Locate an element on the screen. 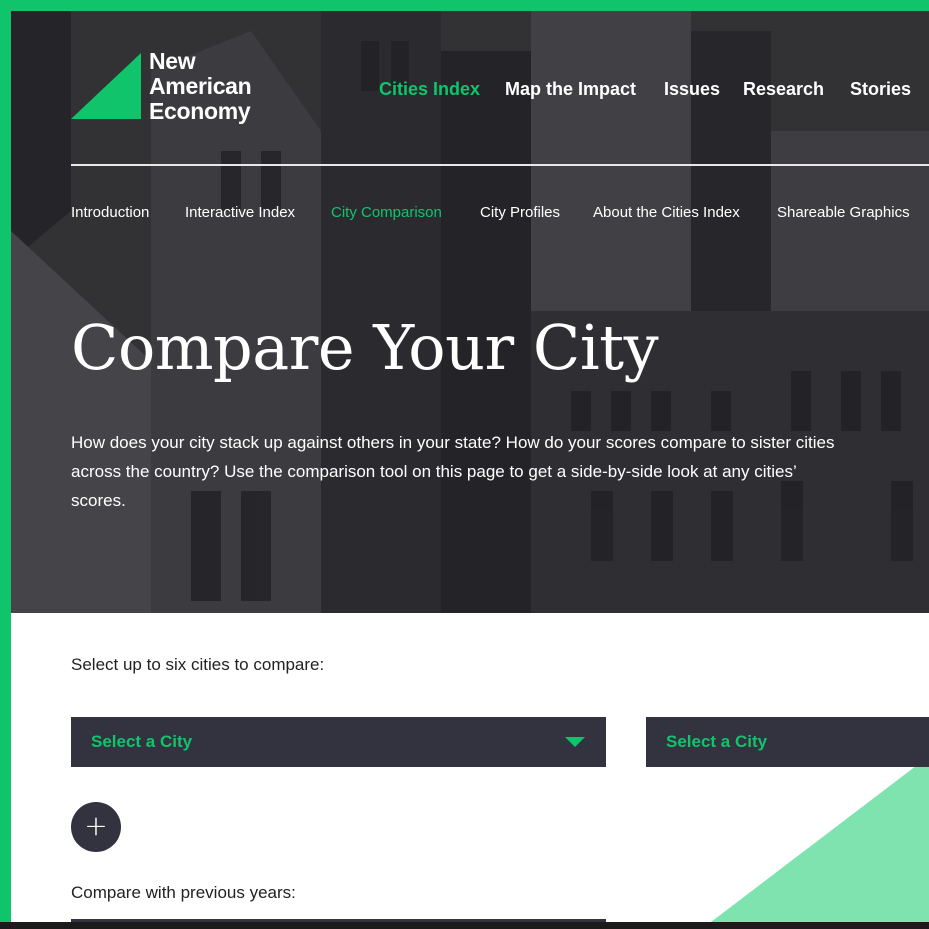 Image resolution: width=929 pixels, height=929 pixels. main-nav-research: Research is located at coordinates (783, 89).